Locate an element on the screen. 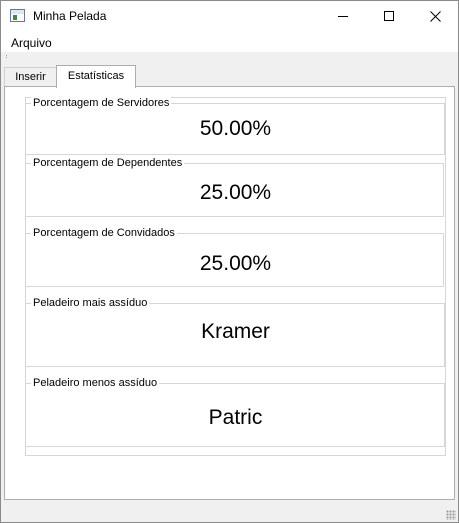 The image size is (459, 523). window-title: Minha Pelada is located at coordinates (70, 16).